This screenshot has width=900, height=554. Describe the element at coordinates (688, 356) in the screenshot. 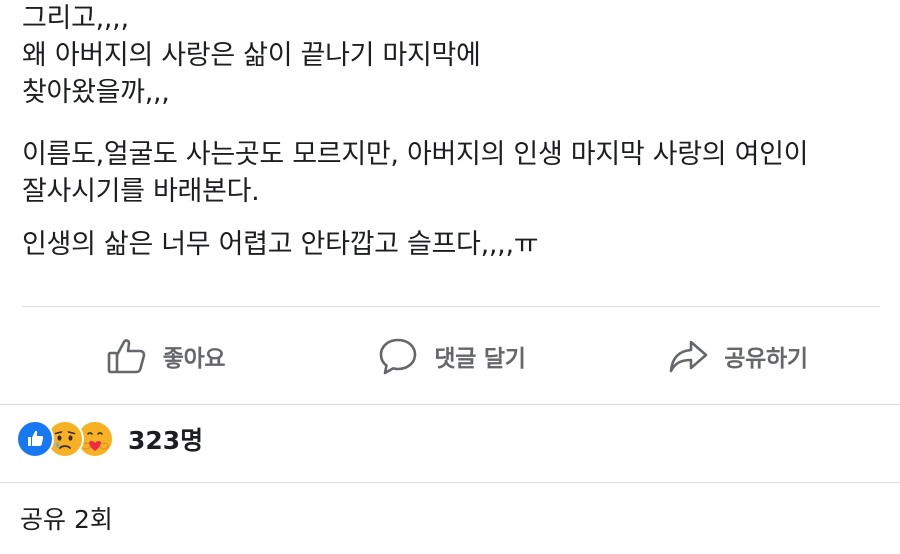

I see `share-arrow-icon` at that location.